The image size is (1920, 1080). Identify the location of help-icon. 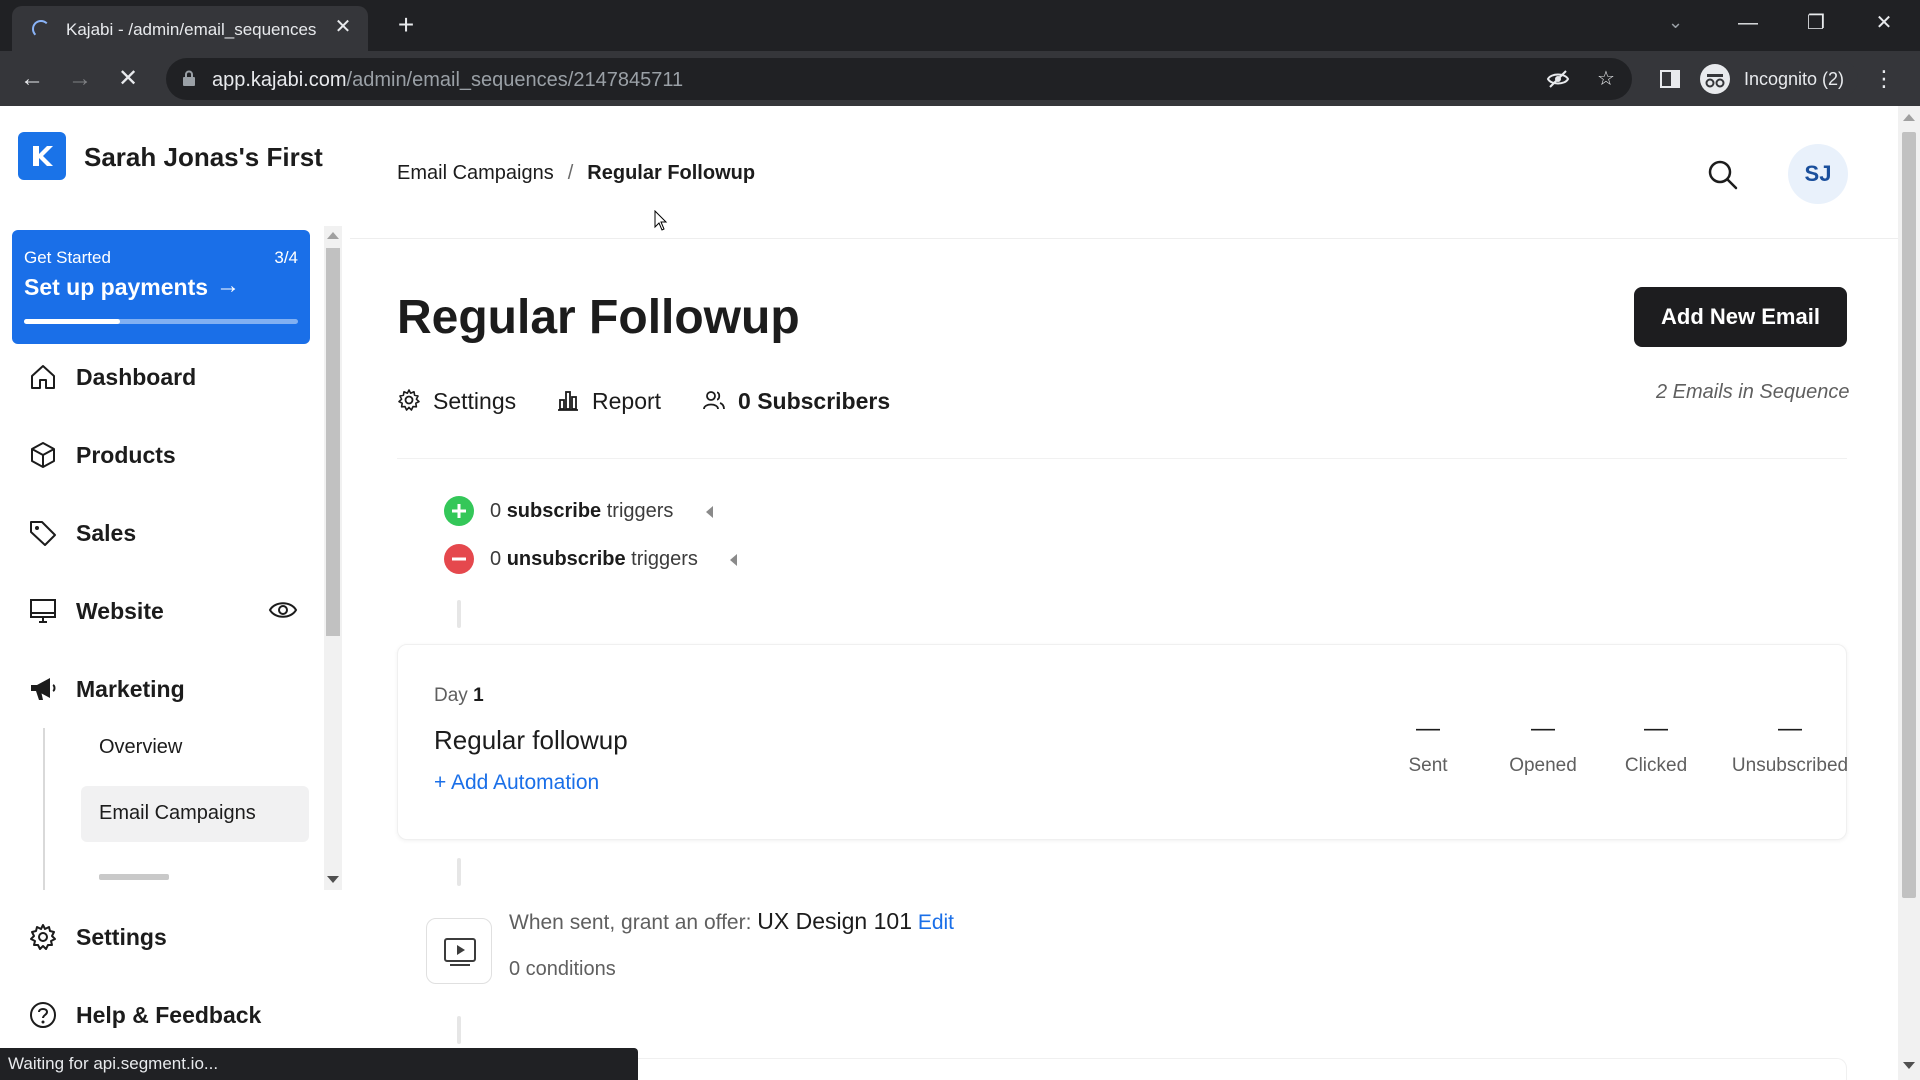
(43, 1015).